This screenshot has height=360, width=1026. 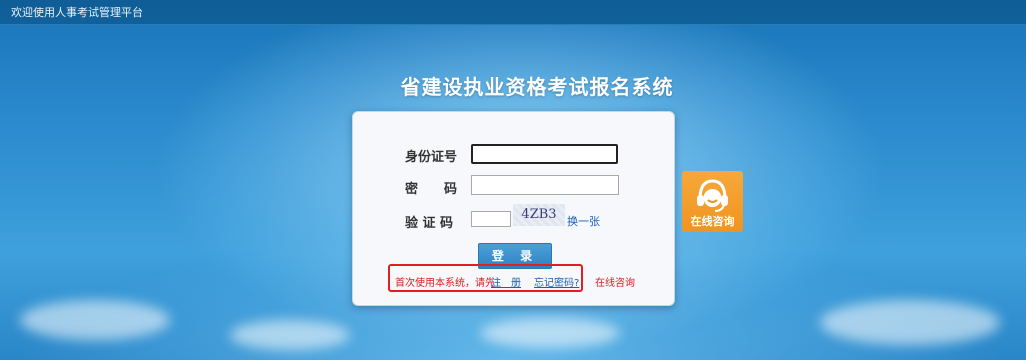 I want to click on headset-icon, so click(x=712, y=195).